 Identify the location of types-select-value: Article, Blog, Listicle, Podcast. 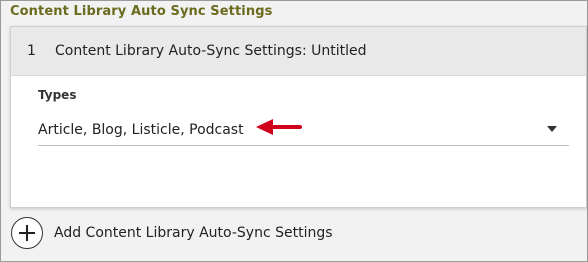
(141, 129).